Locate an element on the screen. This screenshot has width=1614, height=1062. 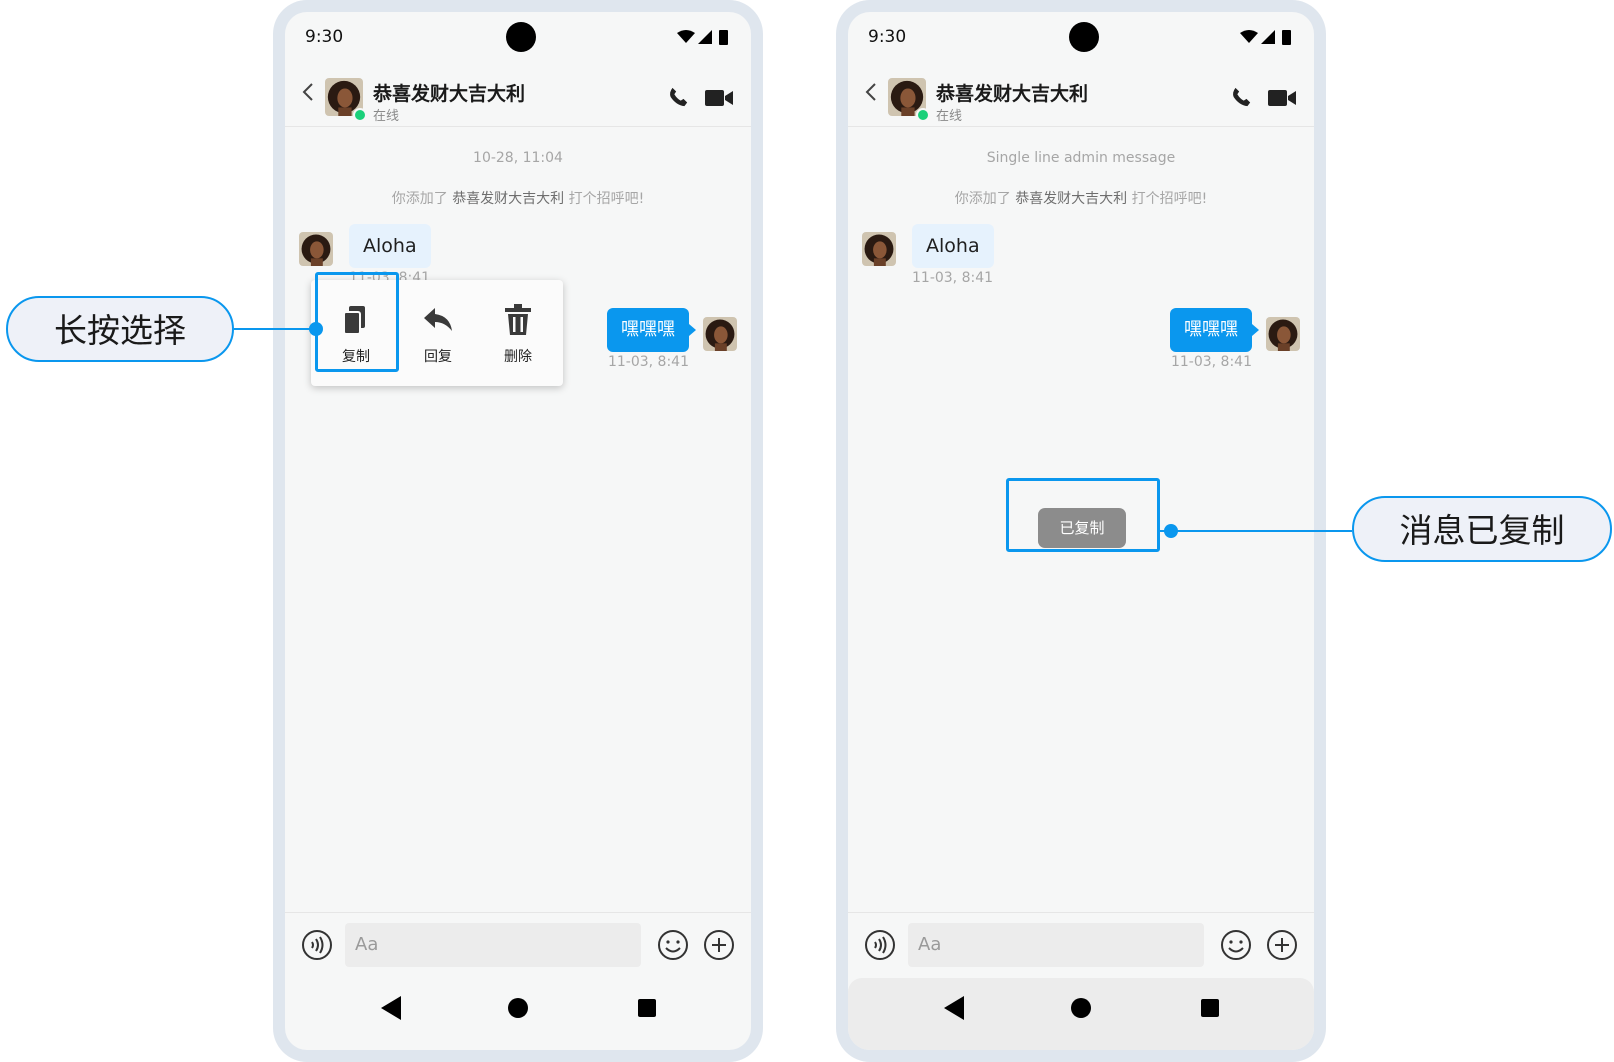
menu-delete: 删除 is located at coordinates (518, 333).